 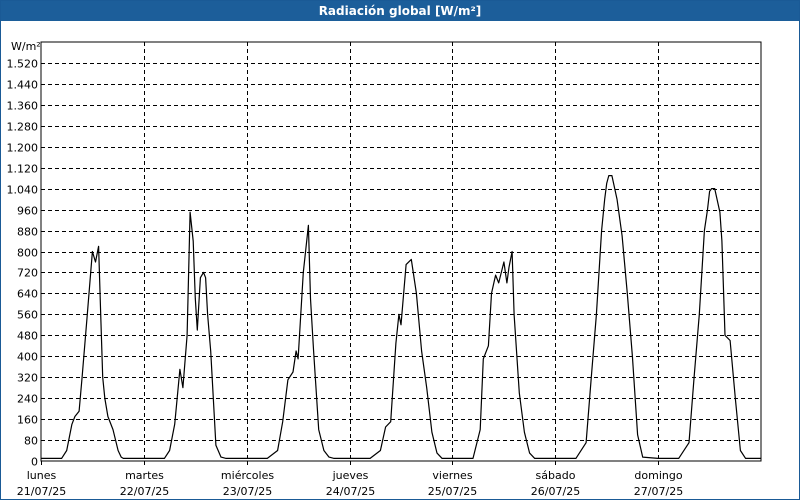 I want to click on y-tick-label: 640, so click(x=27, y=294).